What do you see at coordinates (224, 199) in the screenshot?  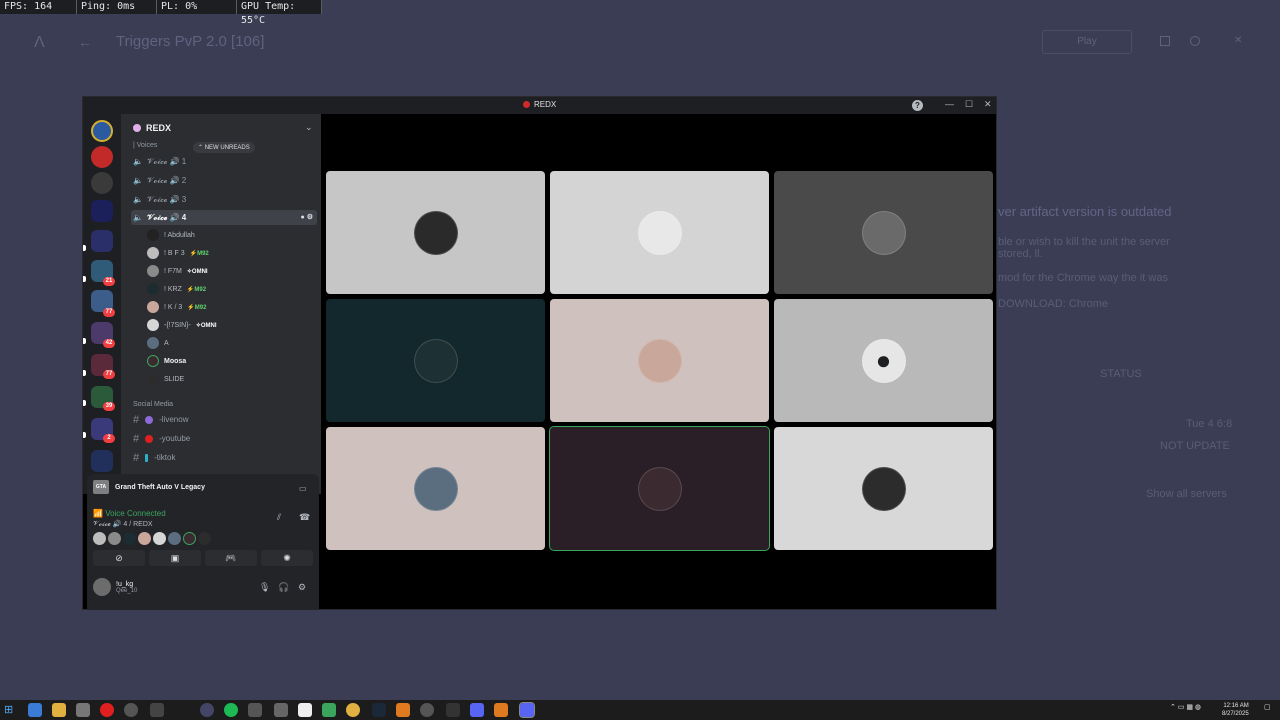 I see `voice-channel-3: 🔈 𝓥𝓸𝓲𝓬𝓮 🔊 3` at bounding box center [224, 199].